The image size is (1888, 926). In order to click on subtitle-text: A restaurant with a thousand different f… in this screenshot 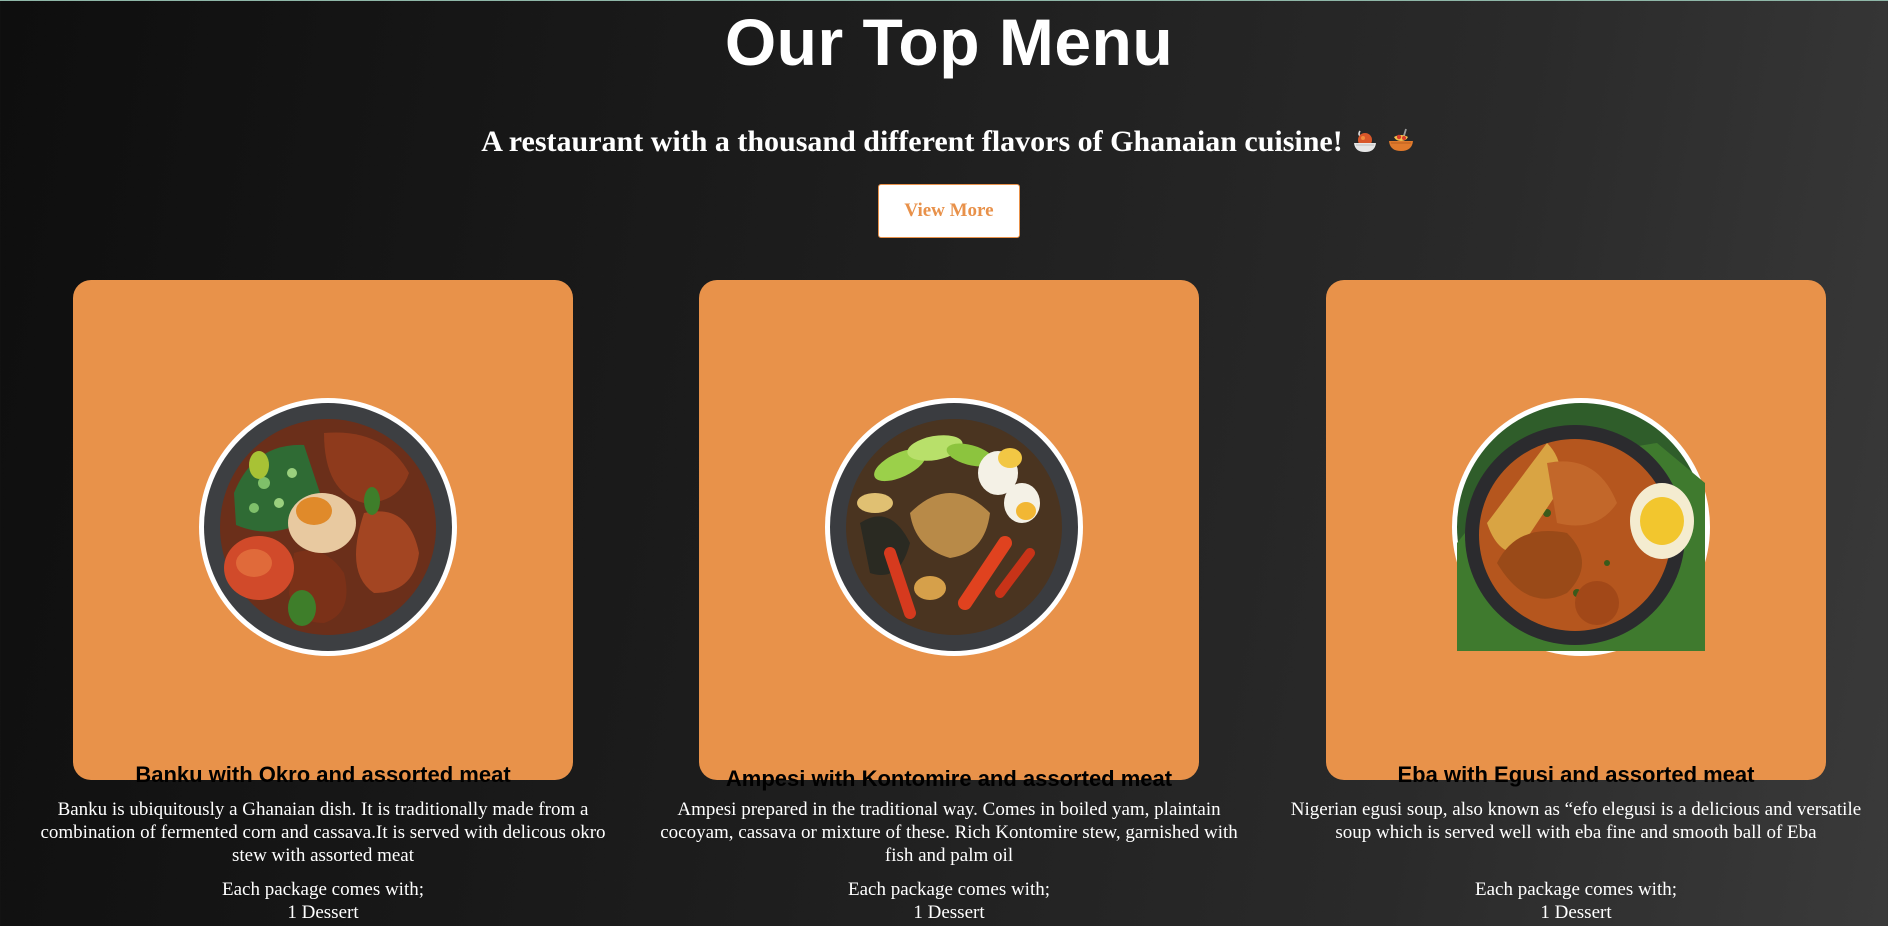, I will do `click(912, 141)`.